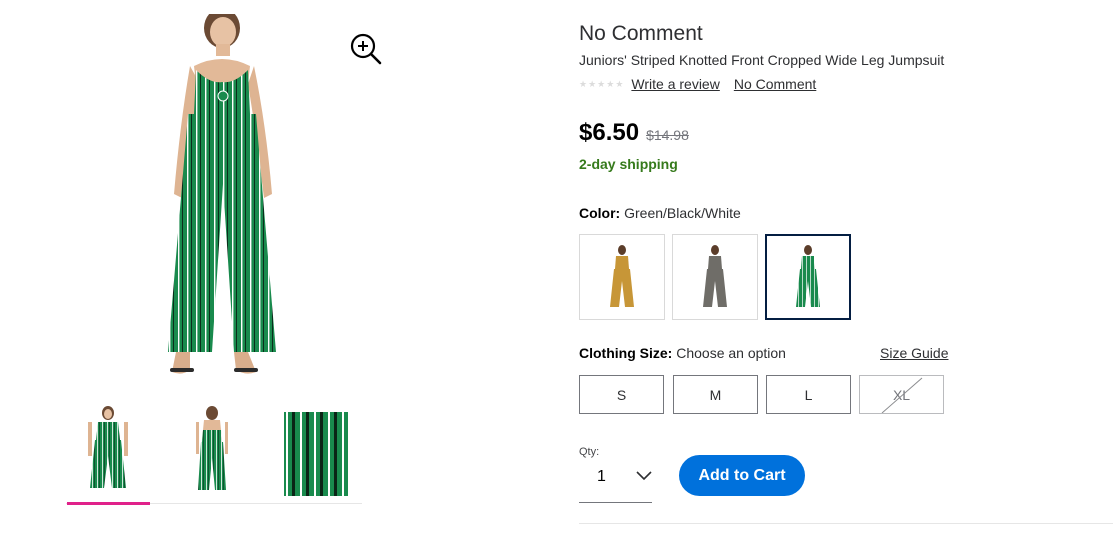  I want to click on thumbnail-strip, so click(214, 454).